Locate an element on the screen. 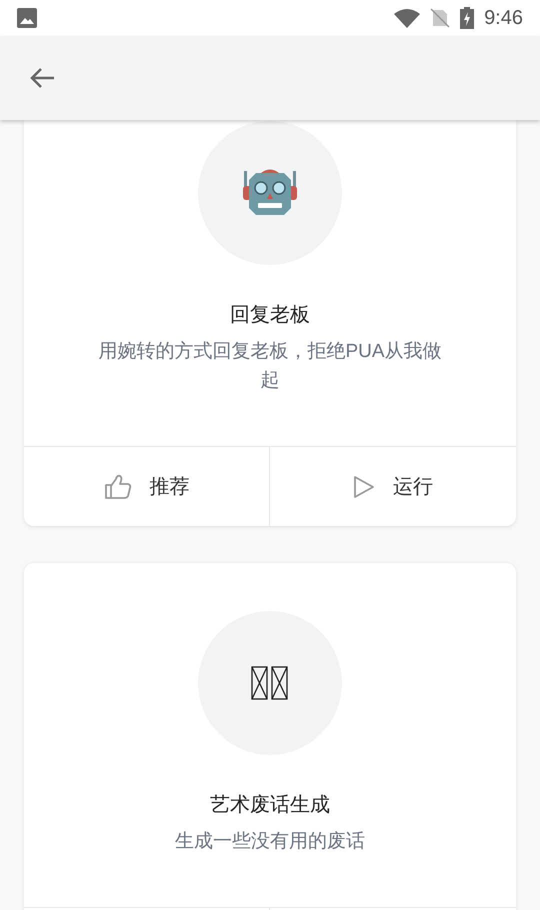  card-description: 用婉转的方式回复老板，拒绝PUA从我做起 is located at coordinates (270, 366).